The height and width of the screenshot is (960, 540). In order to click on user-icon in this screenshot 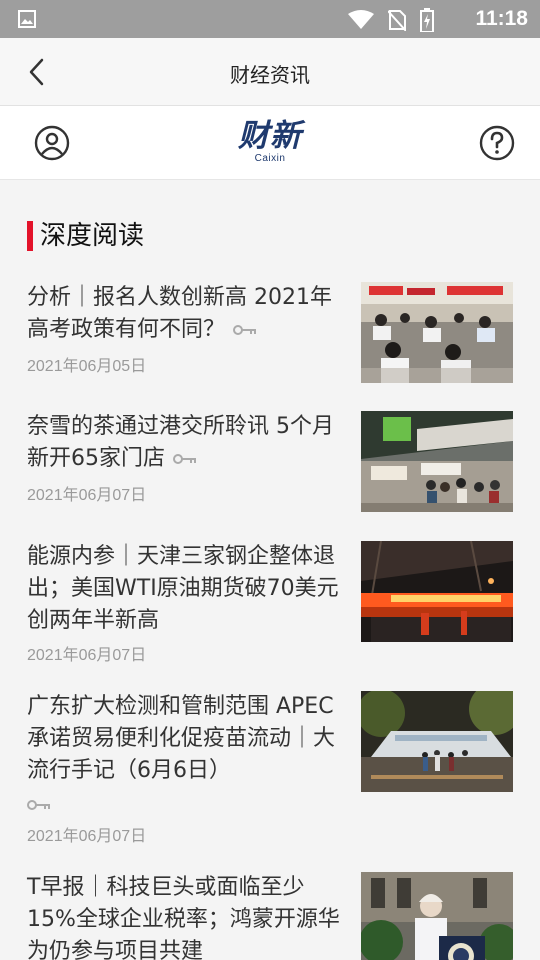, I will do `click(52, 143)`.